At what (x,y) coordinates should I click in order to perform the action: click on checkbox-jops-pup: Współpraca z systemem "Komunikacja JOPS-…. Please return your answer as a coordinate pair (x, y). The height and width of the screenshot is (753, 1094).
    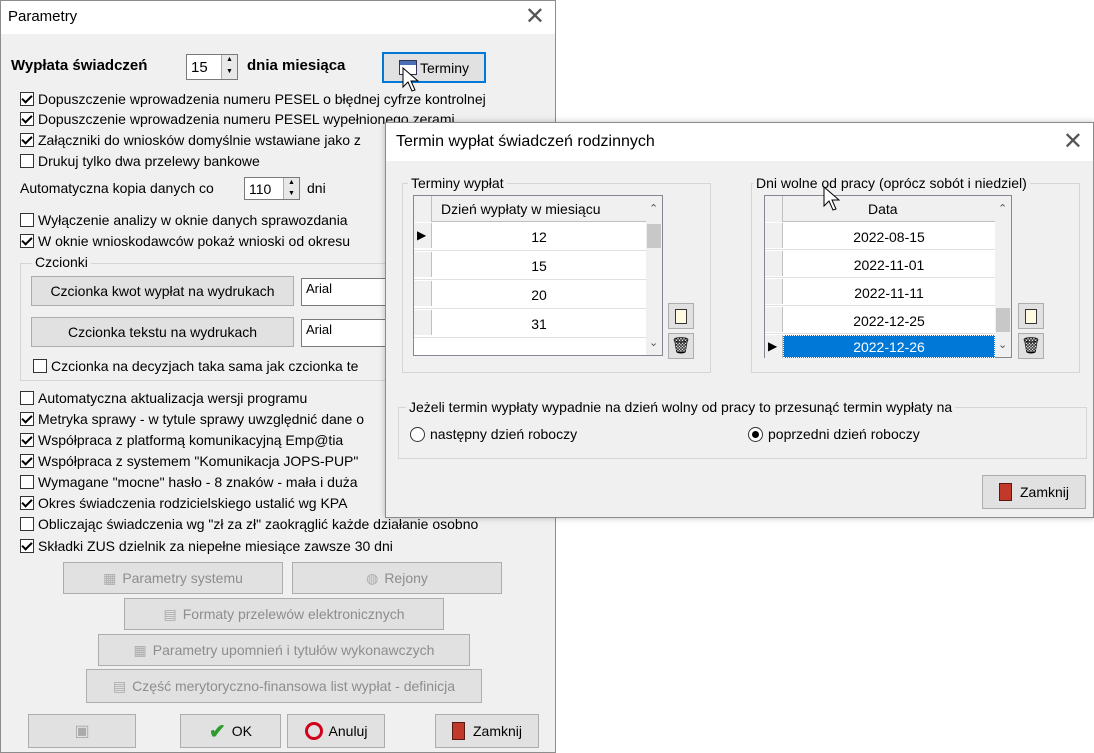
    Looking at the image, I should click on (189, 461).